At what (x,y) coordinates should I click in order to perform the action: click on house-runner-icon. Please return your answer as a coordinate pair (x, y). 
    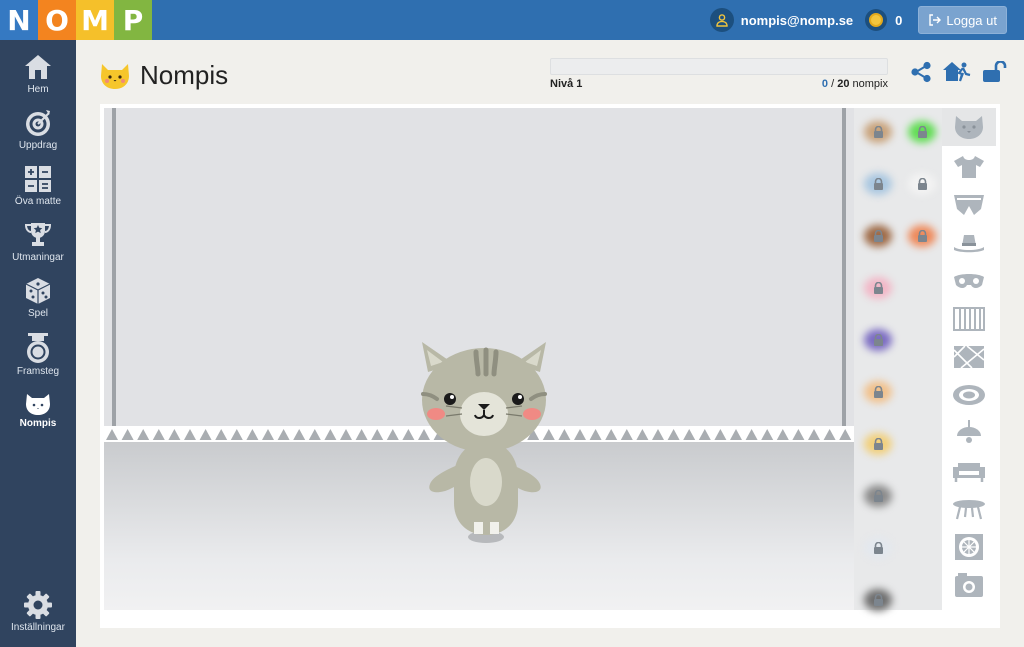
    Looking at the image, I should click on (957, 72).